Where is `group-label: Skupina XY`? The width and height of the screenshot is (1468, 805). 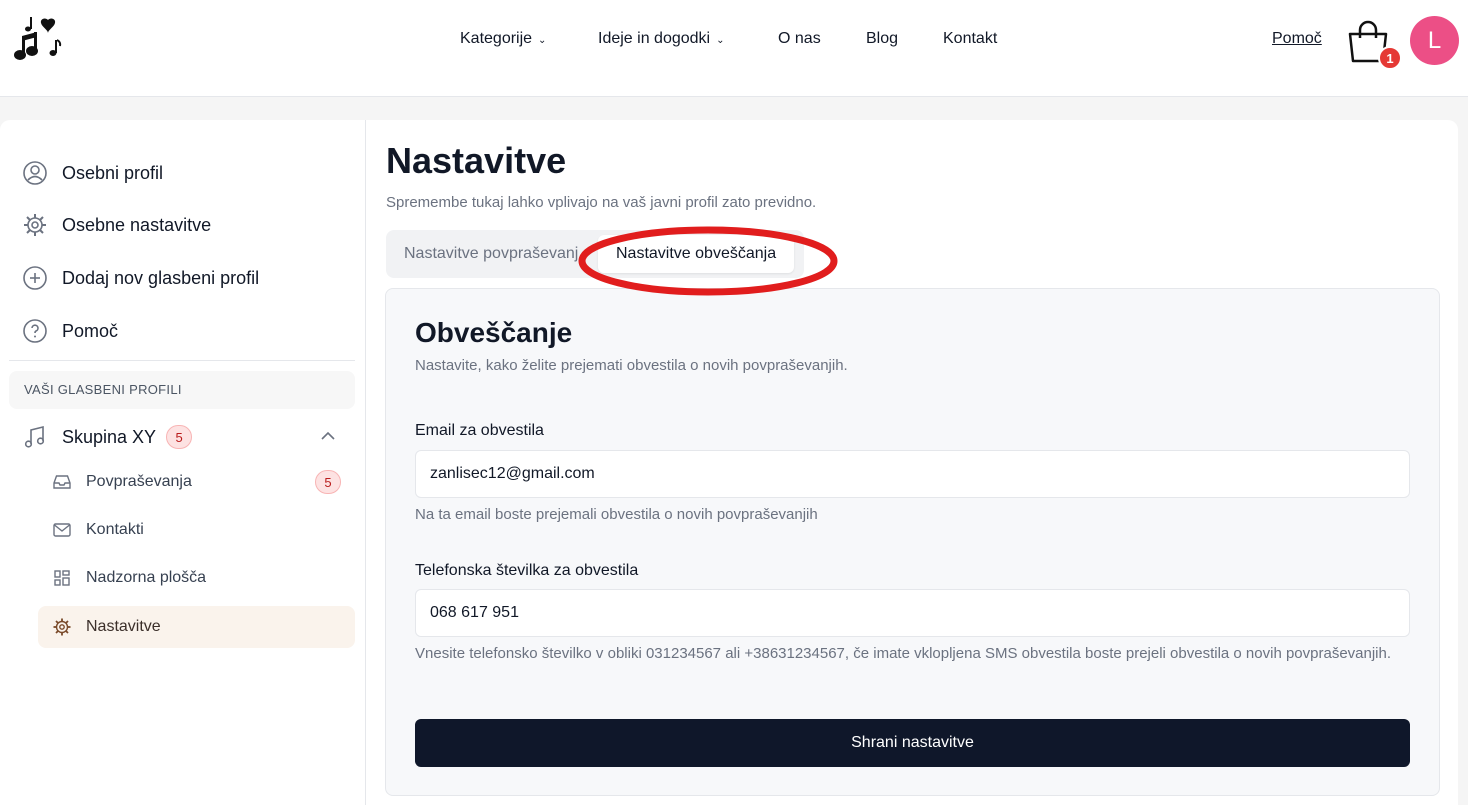
group-label: Skupina XY is located at coordinates (109, 436).